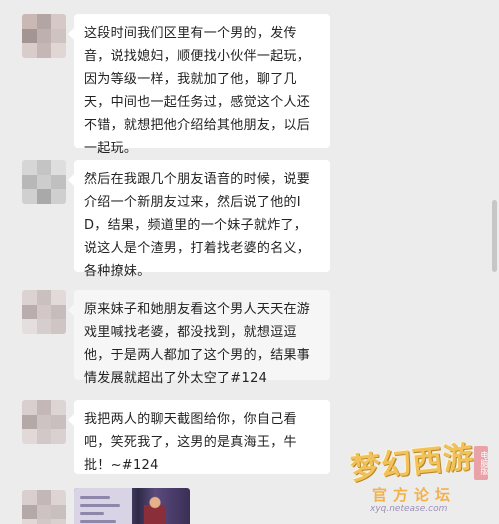 The height and width of the screenshot is (524, 499). Describe the element at coordinates (190, 442) in the screenshot. I see `message-text: 我把两人的聊天截图给你，你自己看吧，笑死我了，这男的是真海王，牛批！~#124` at that location.